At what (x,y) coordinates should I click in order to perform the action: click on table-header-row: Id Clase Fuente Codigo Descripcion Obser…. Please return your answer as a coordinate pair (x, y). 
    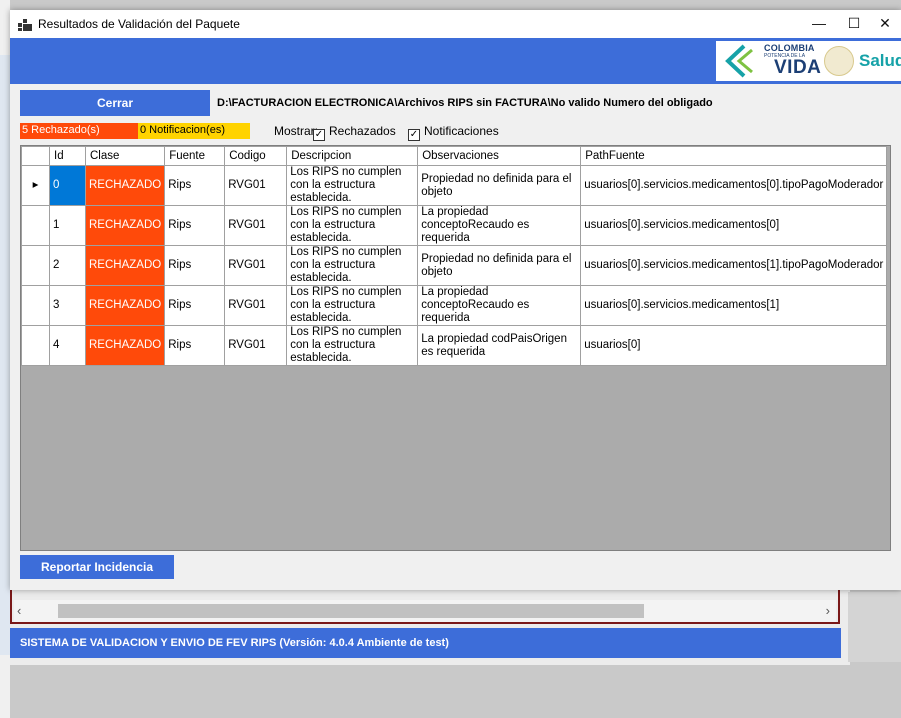
    Looking at the image, I should click on (454, 156).